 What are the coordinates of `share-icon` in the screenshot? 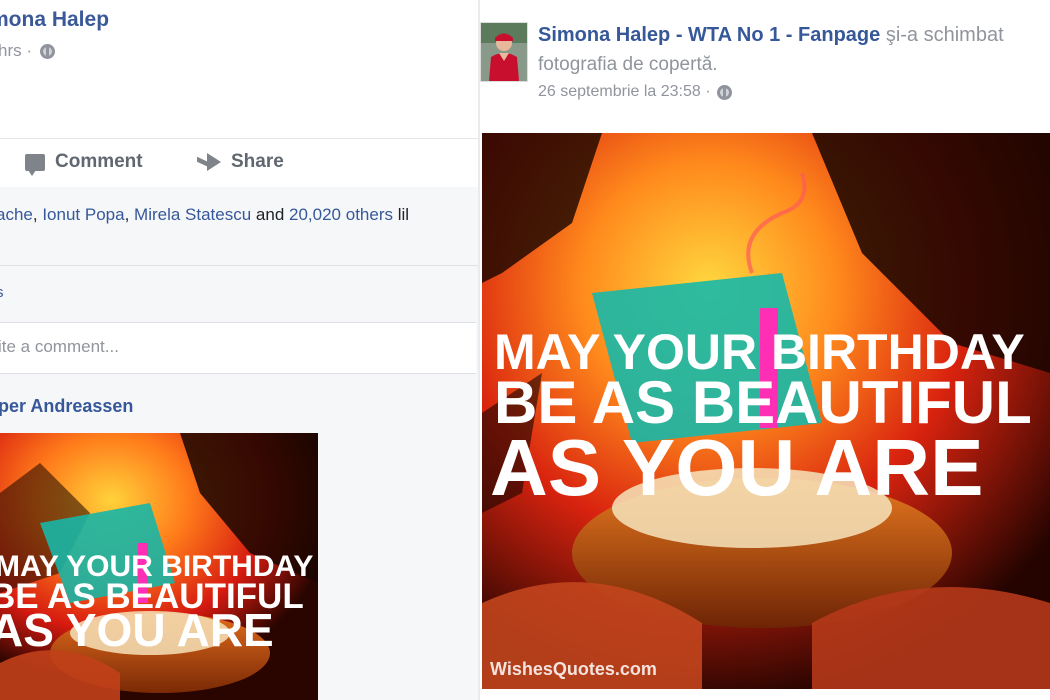 It's located at (214, 162).